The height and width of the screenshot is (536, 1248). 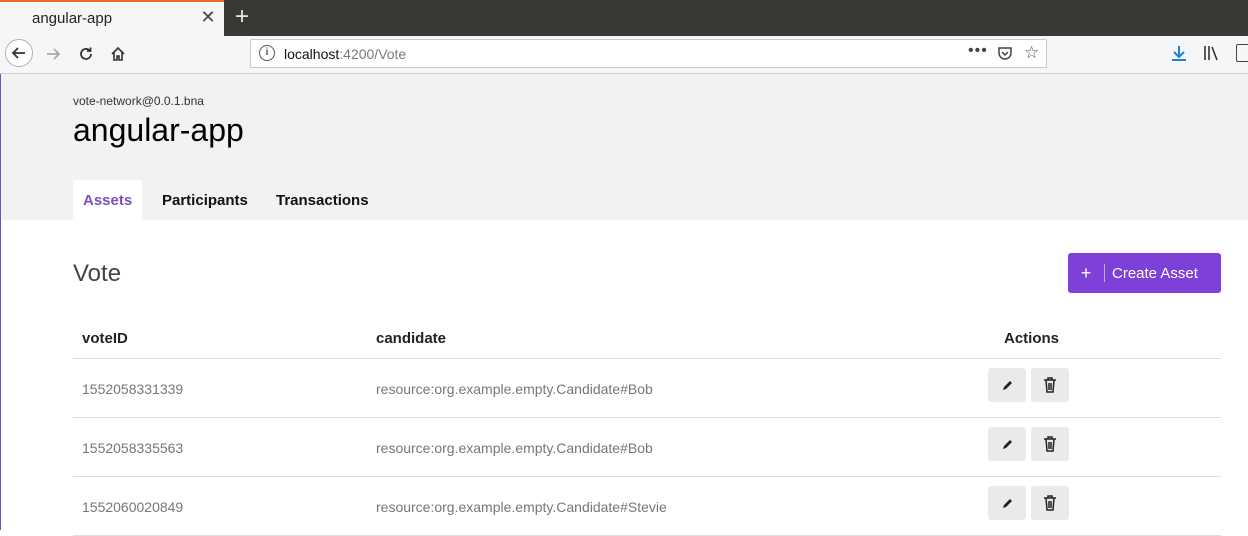 I want to click on reload-icon, so click(x=86, y=53).